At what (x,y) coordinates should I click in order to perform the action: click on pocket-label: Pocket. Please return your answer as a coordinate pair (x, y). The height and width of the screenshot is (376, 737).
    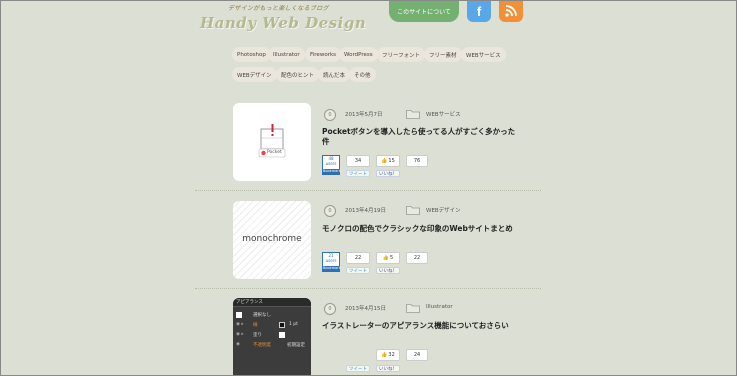
    Looking at the image, I should click on (274, 152).